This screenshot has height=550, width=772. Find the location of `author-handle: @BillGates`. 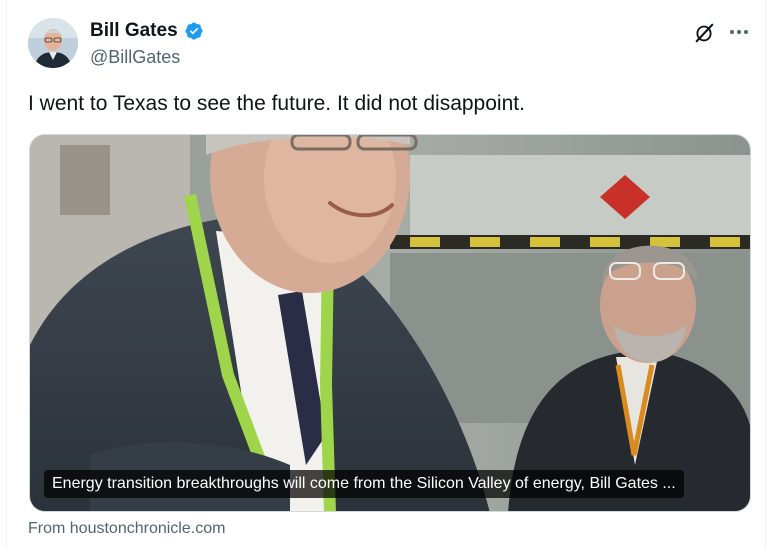

author-handle: @BillGates is located at coordinates (135, 57).